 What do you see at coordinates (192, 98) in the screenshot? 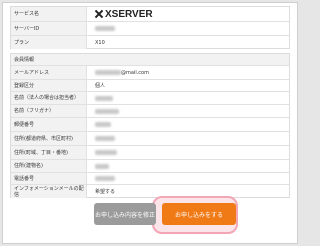
I see `name-value` at bounding box center [192, 98].